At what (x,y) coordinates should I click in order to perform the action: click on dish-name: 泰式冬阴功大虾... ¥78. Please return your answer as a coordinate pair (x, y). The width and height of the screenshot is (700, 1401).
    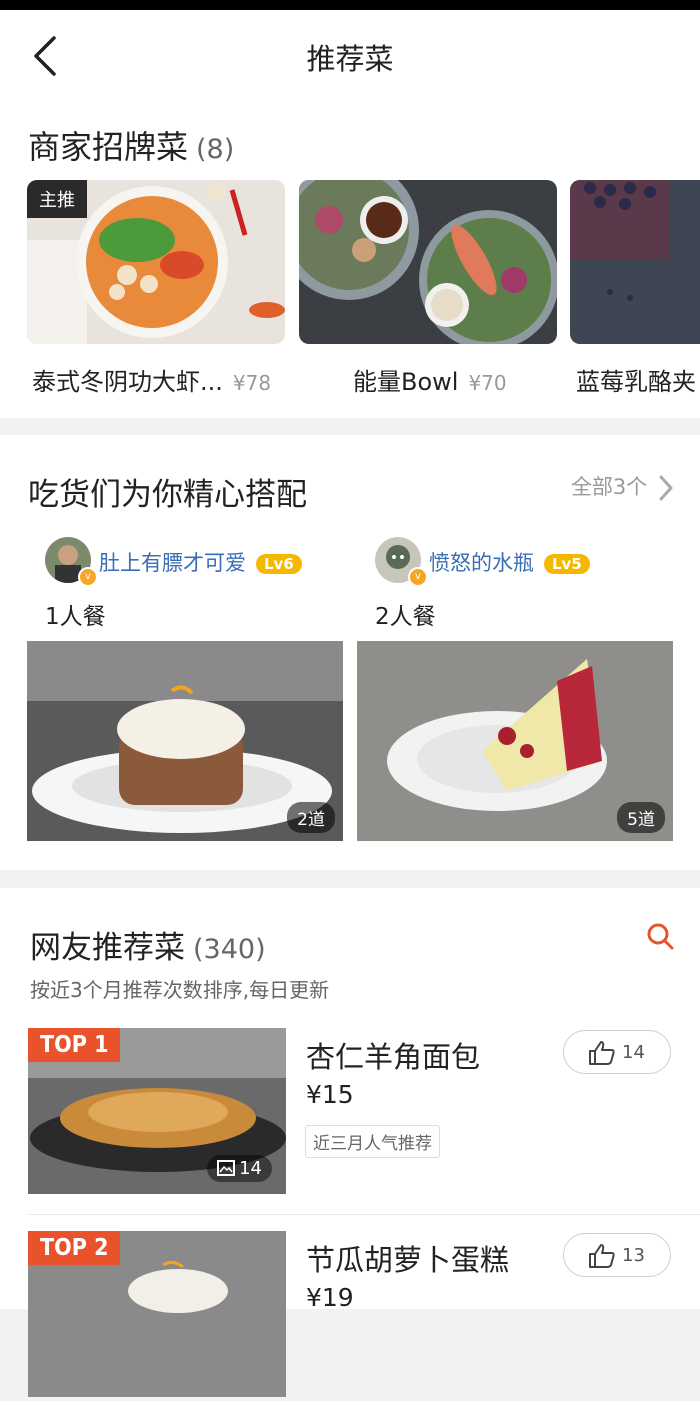
    Looking at the image, I should click on (151, 379).